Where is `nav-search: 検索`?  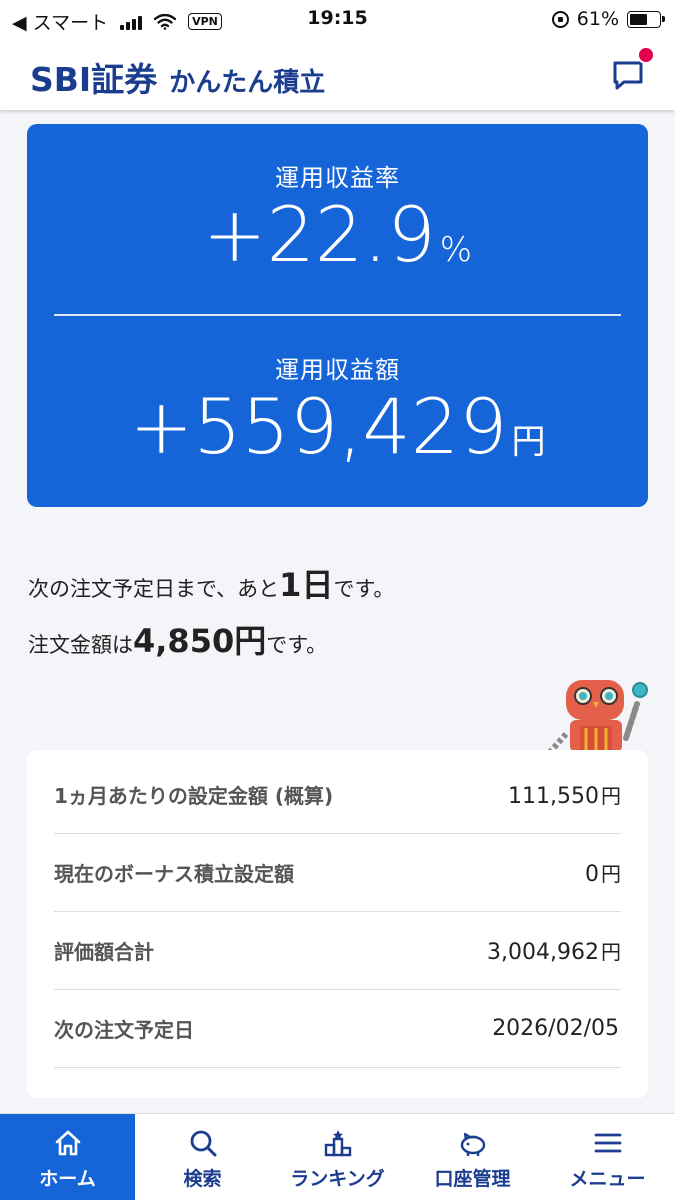 nav-search: 検索 is located at coordinates (202, 1157).